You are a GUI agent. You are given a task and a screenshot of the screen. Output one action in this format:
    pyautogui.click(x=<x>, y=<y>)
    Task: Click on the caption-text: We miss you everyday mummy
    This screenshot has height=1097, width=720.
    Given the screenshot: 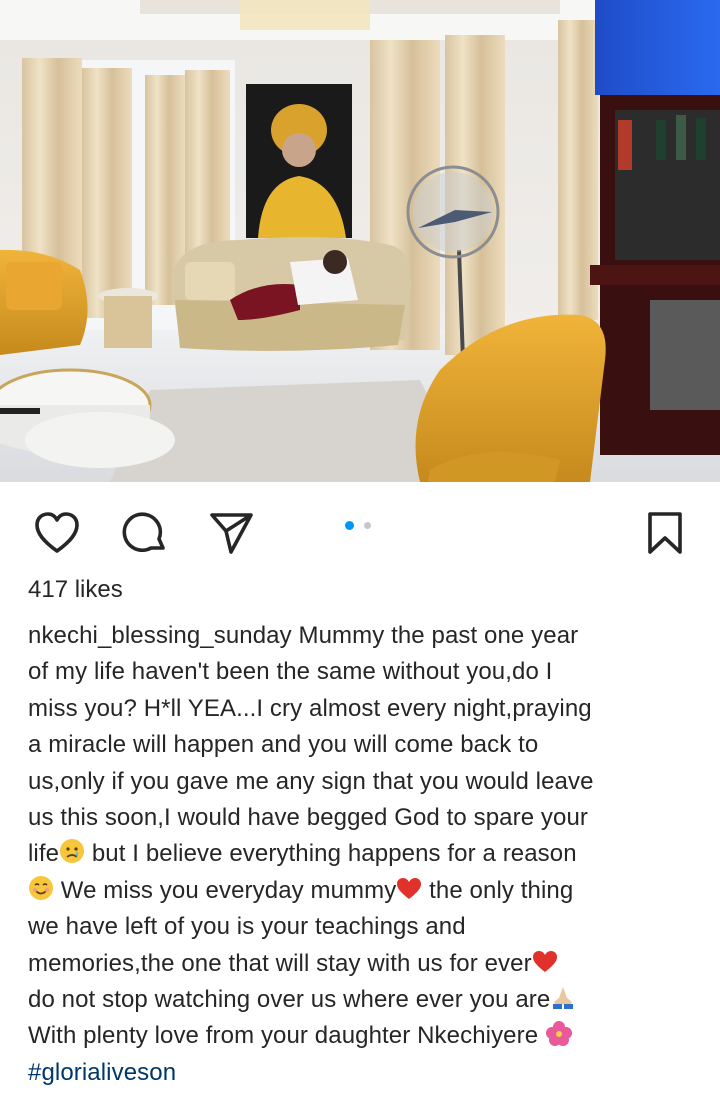 What is the action you would take?
    pyautogui.click(x=225, y=890)
    